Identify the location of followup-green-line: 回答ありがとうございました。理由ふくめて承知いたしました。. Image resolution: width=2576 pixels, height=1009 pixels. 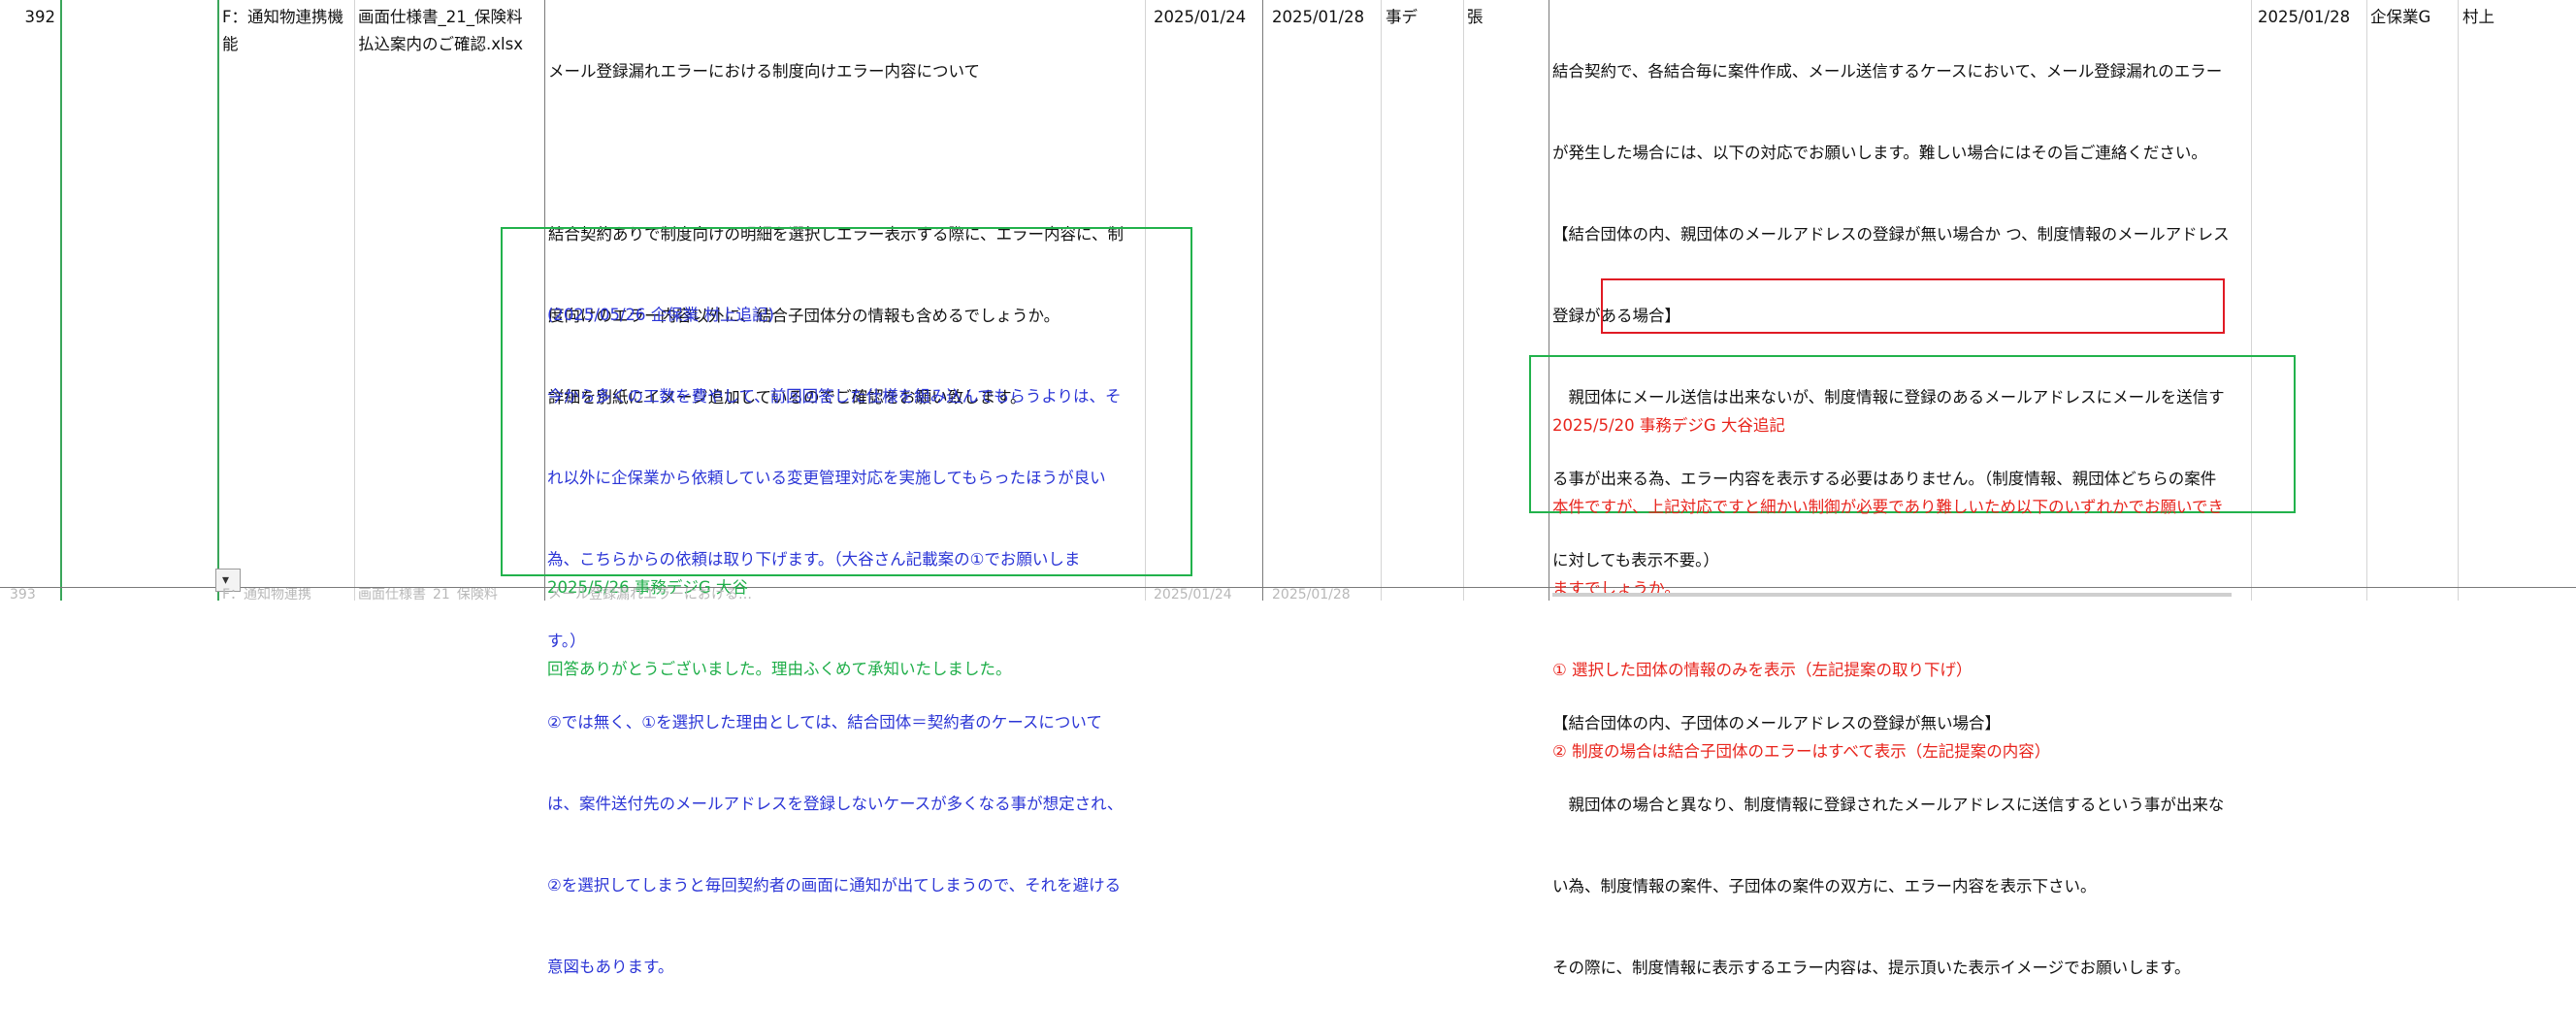
(780, 669).